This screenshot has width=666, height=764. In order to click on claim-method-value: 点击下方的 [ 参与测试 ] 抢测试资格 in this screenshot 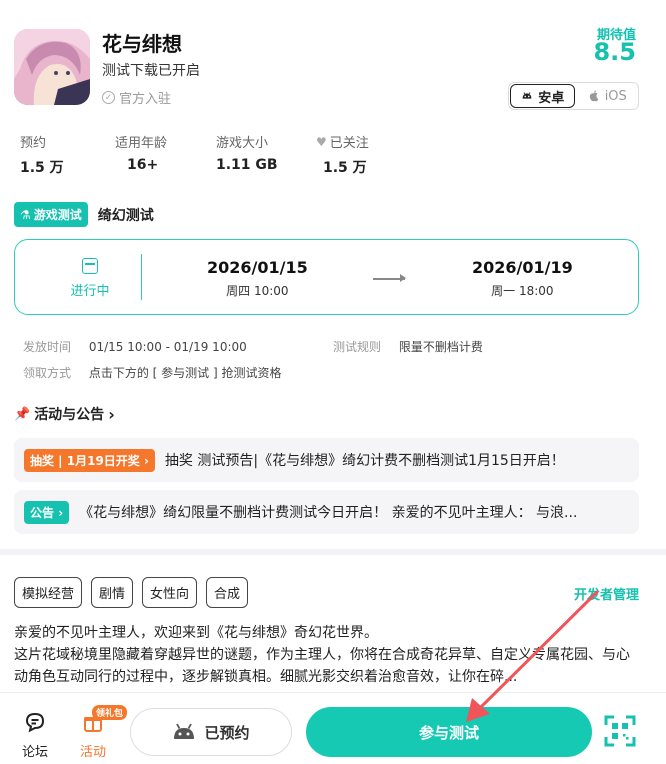, I will do `click(185, 373)`.